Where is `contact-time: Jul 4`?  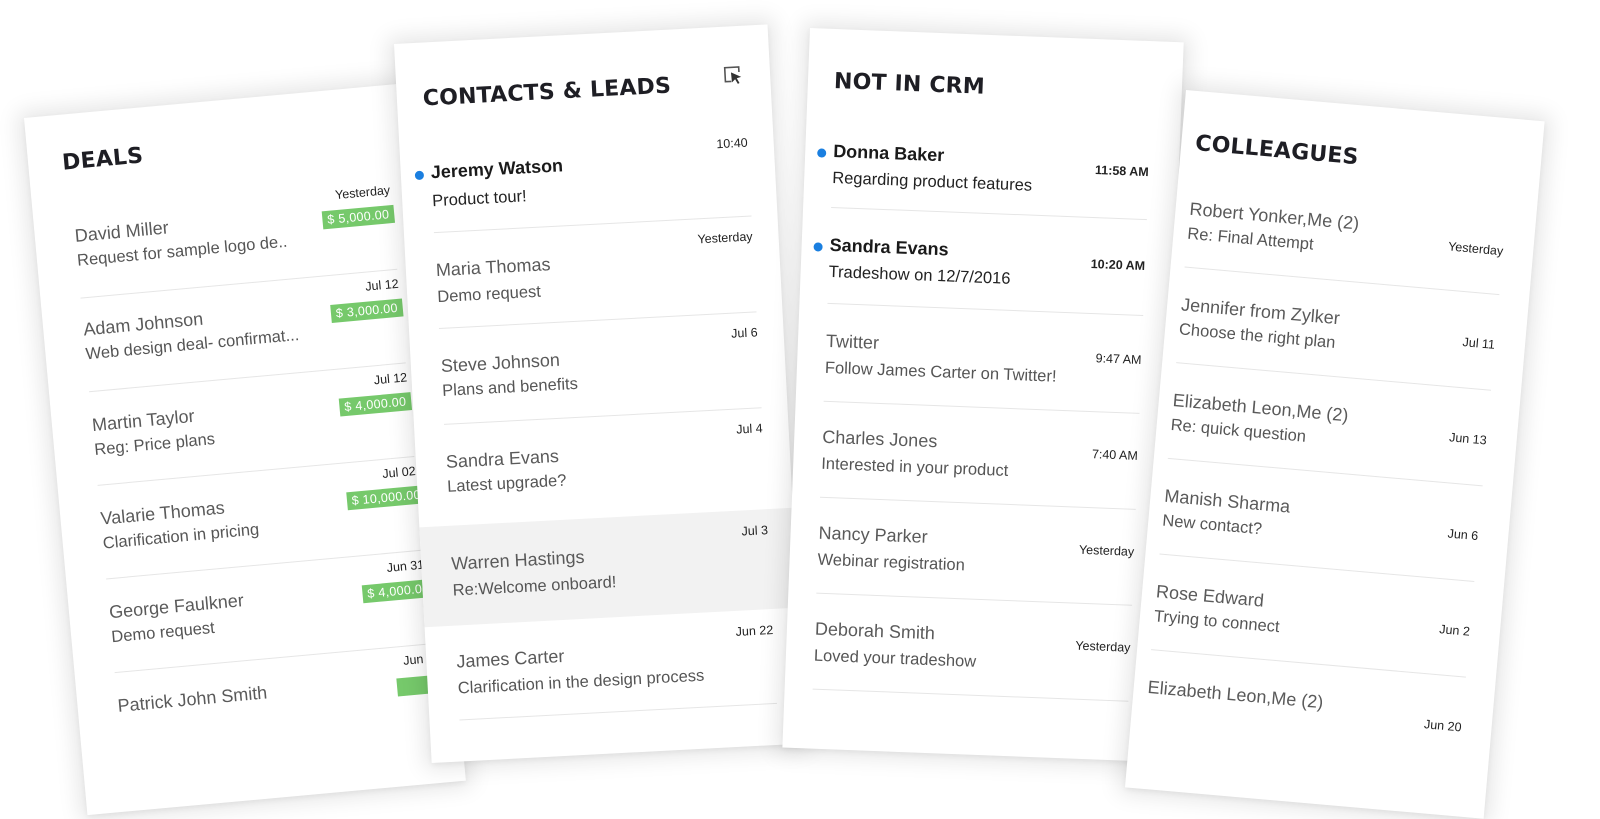
contact-time: Jul 4 is located at coordinates (749, 429).